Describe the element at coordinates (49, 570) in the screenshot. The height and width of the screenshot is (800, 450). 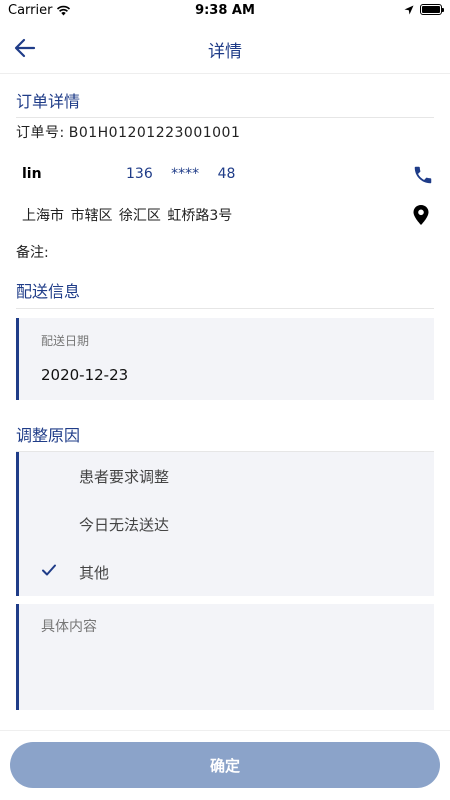
I see `checkmark-icon` at that location.